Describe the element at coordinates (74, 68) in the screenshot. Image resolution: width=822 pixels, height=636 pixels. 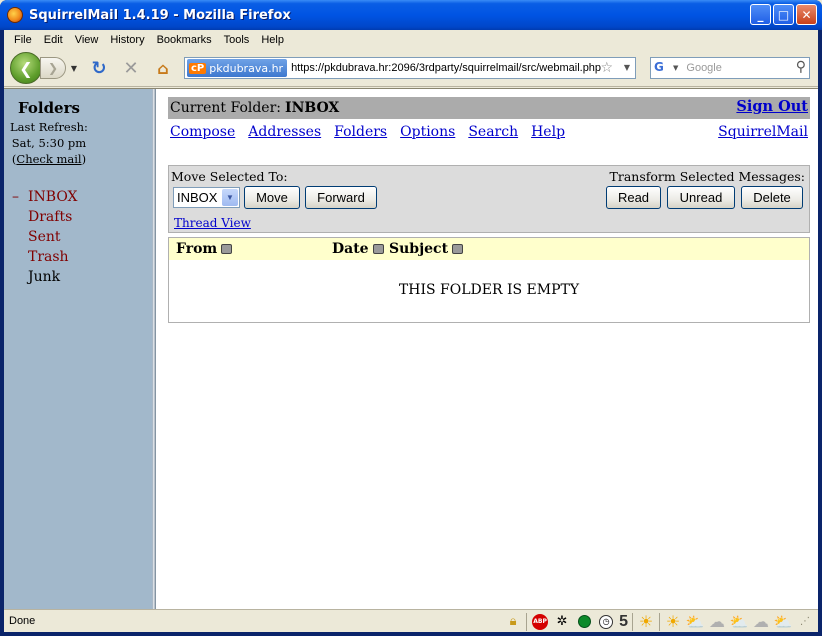
I see `history-dropdown-icon: ▼` at that location.